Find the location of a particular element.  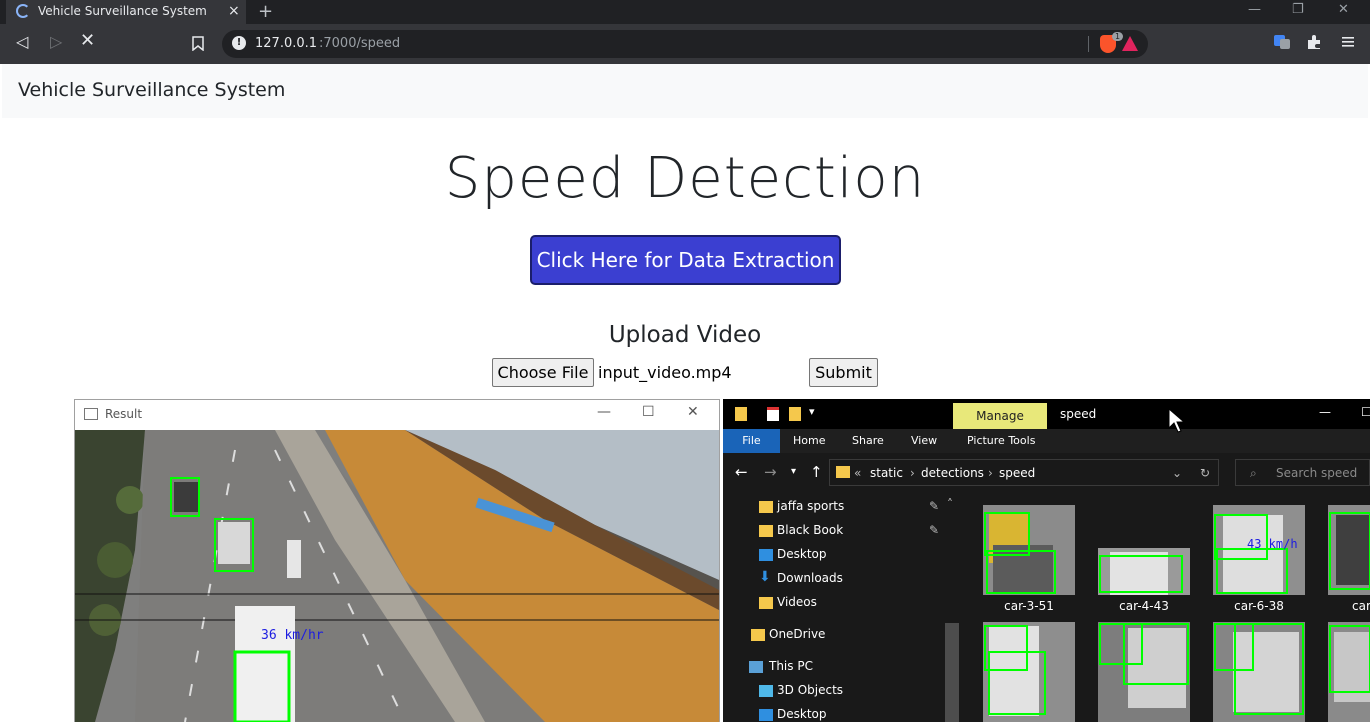

minimize-window-icon: — is located at coordinates (1254, 9).